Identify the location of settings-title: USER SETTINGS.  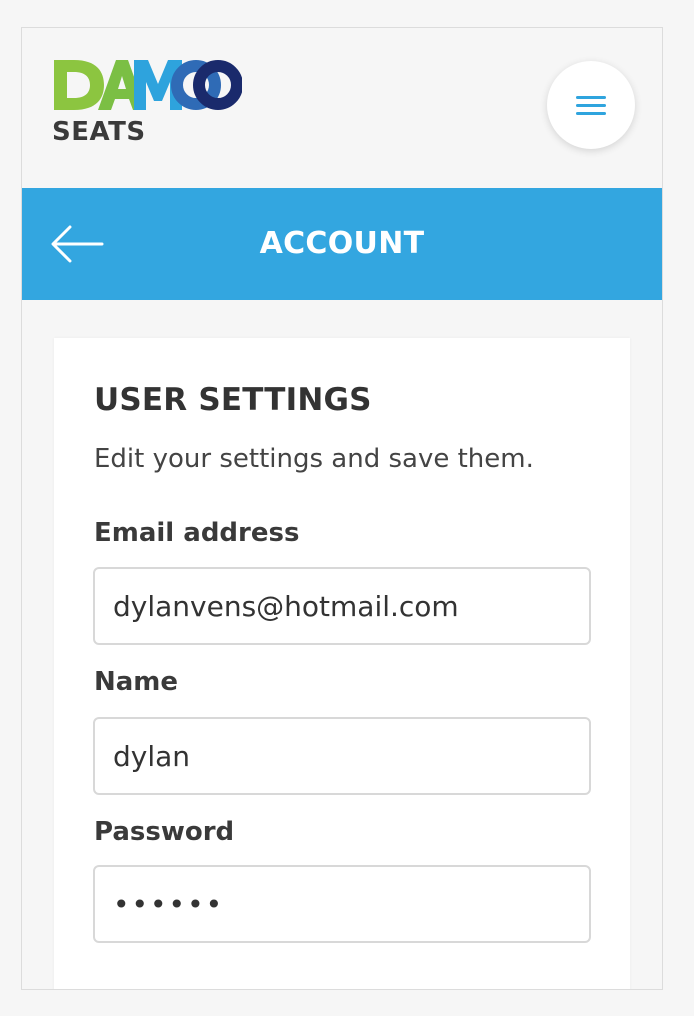
(233, 400).